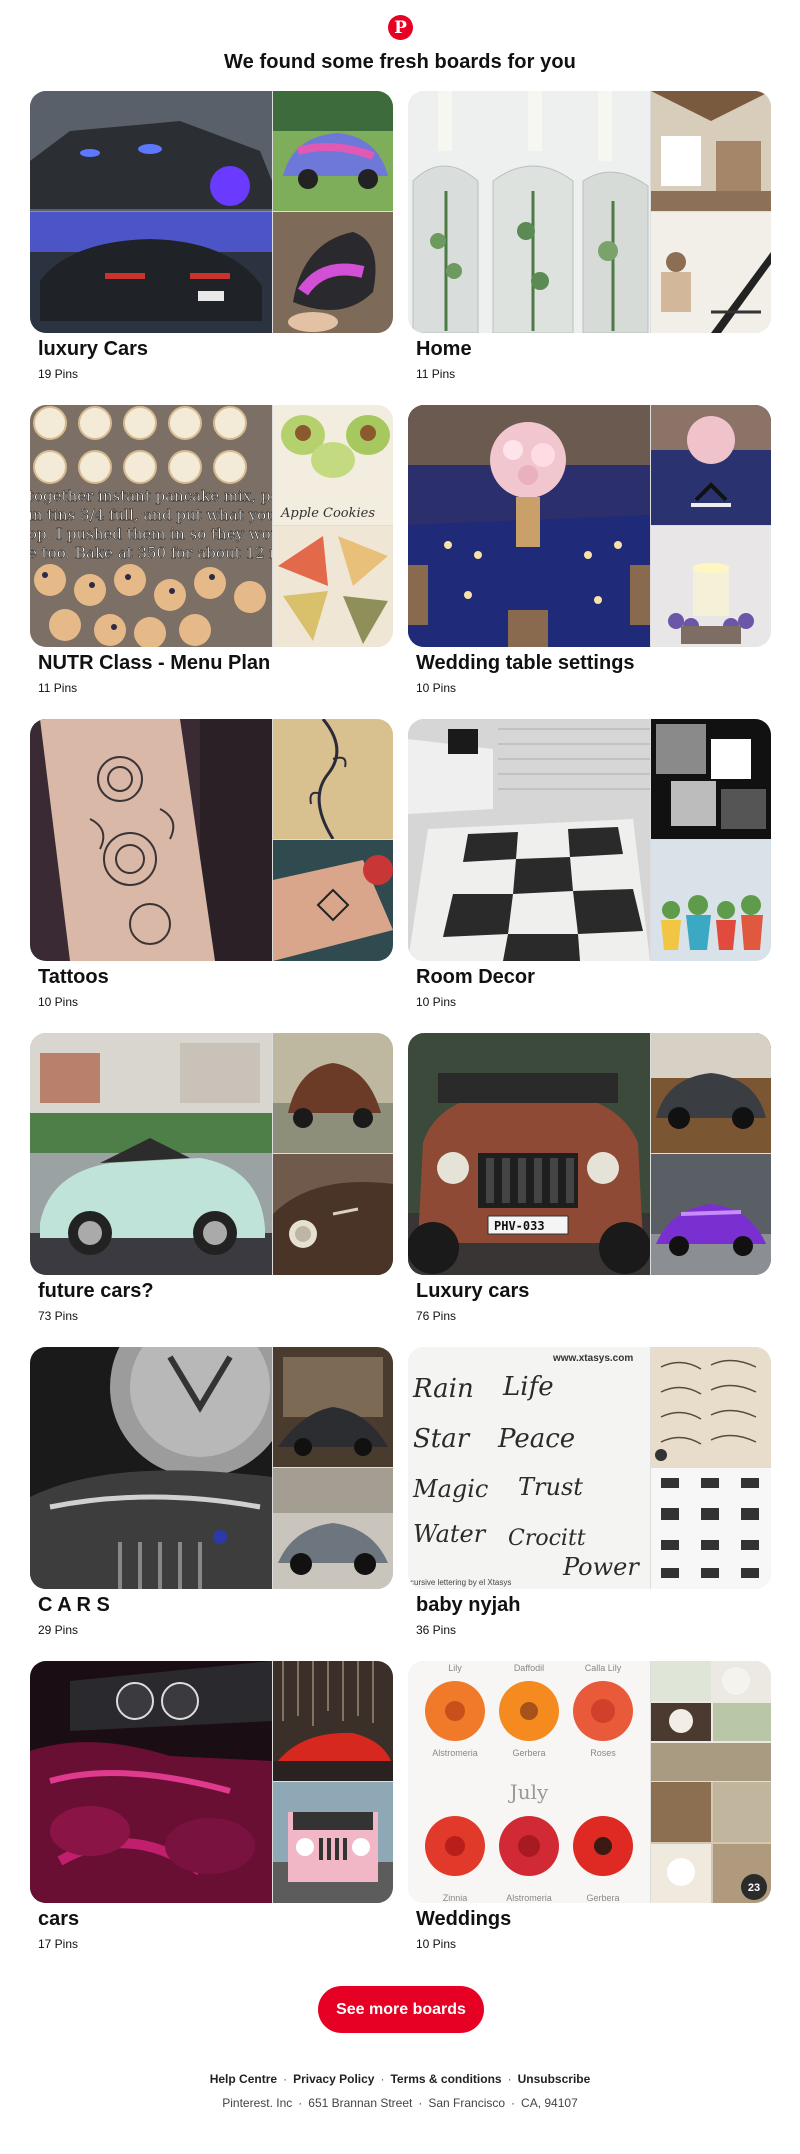 This screenshot has width=800, height=2154. What do you see at coordinates (436, 374) in the screenshot?
I see `board-pin-count: 11 Pins` at bounding box center [436, 374].